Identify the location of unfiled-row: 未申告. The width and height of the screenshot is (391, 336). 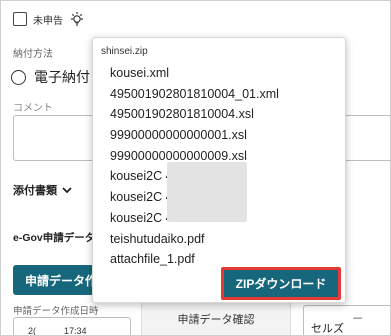
(49, 19).